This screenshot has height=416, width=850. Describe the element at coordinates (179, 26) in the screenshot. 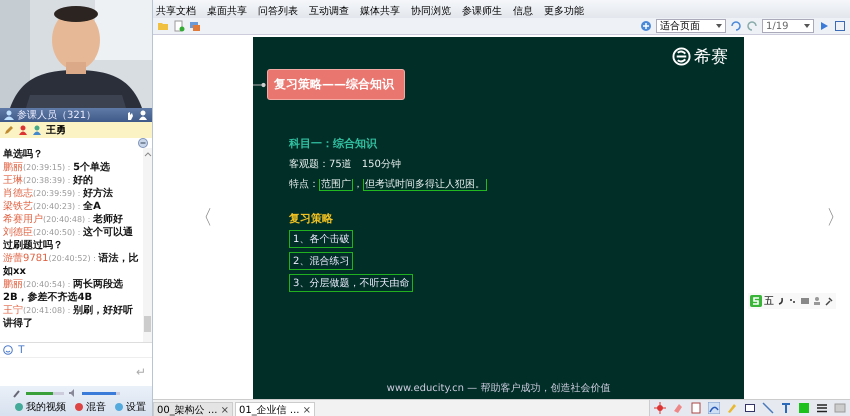

I see `add-document-icon` at that location.